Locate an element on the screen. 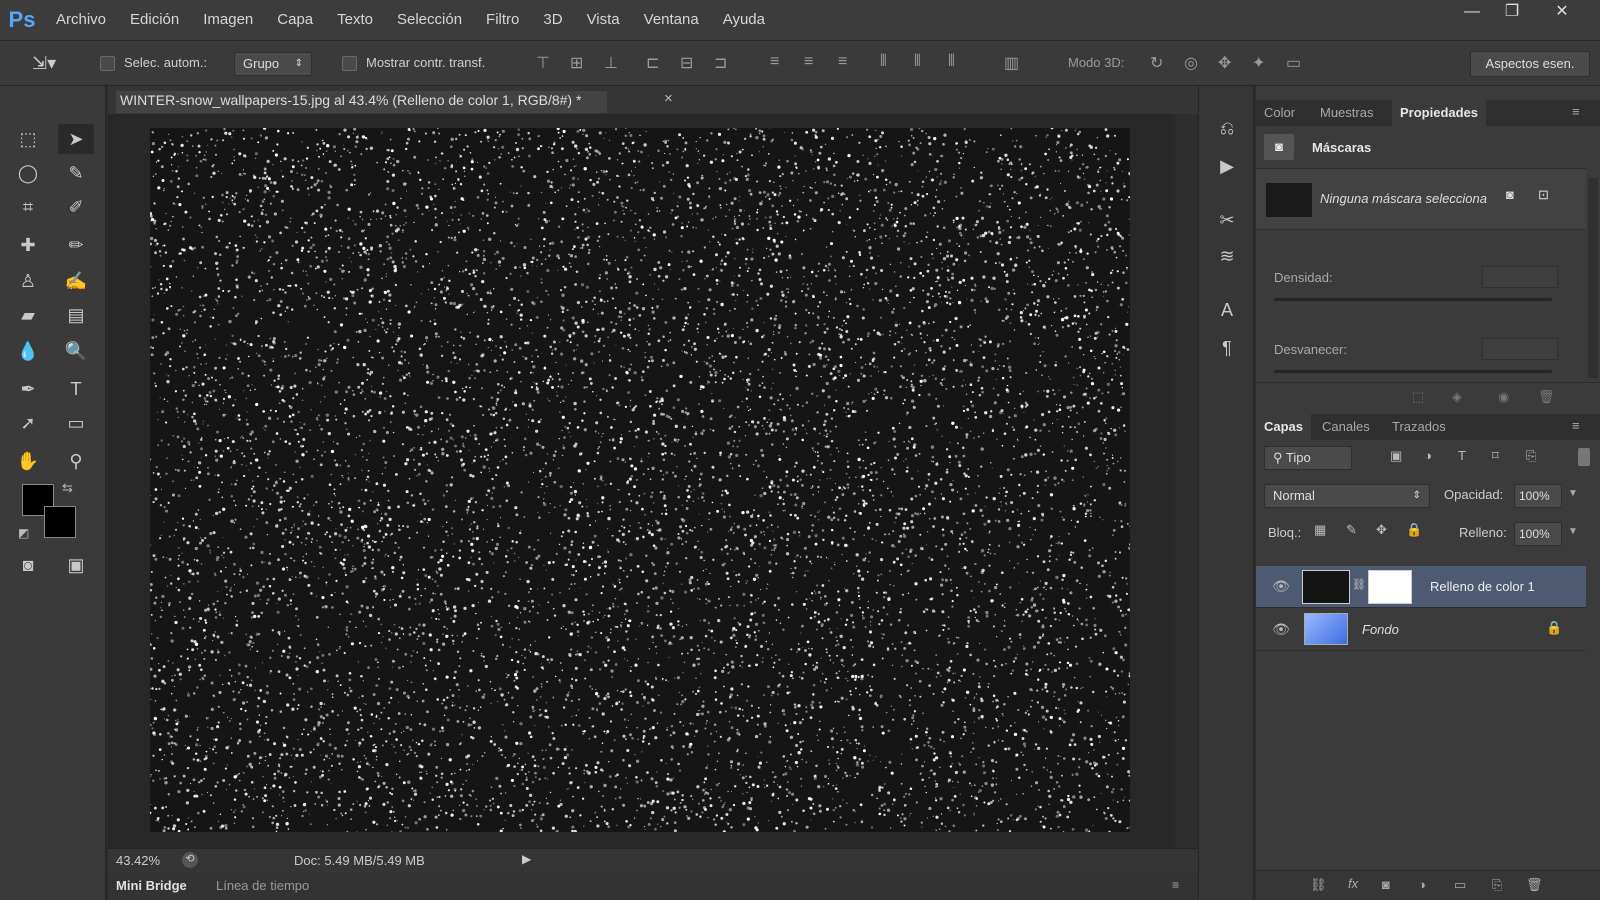 This screenshot has height=900, width=1600. delete-mask-icon: 🗑 is located at coordinates (1546, 397).